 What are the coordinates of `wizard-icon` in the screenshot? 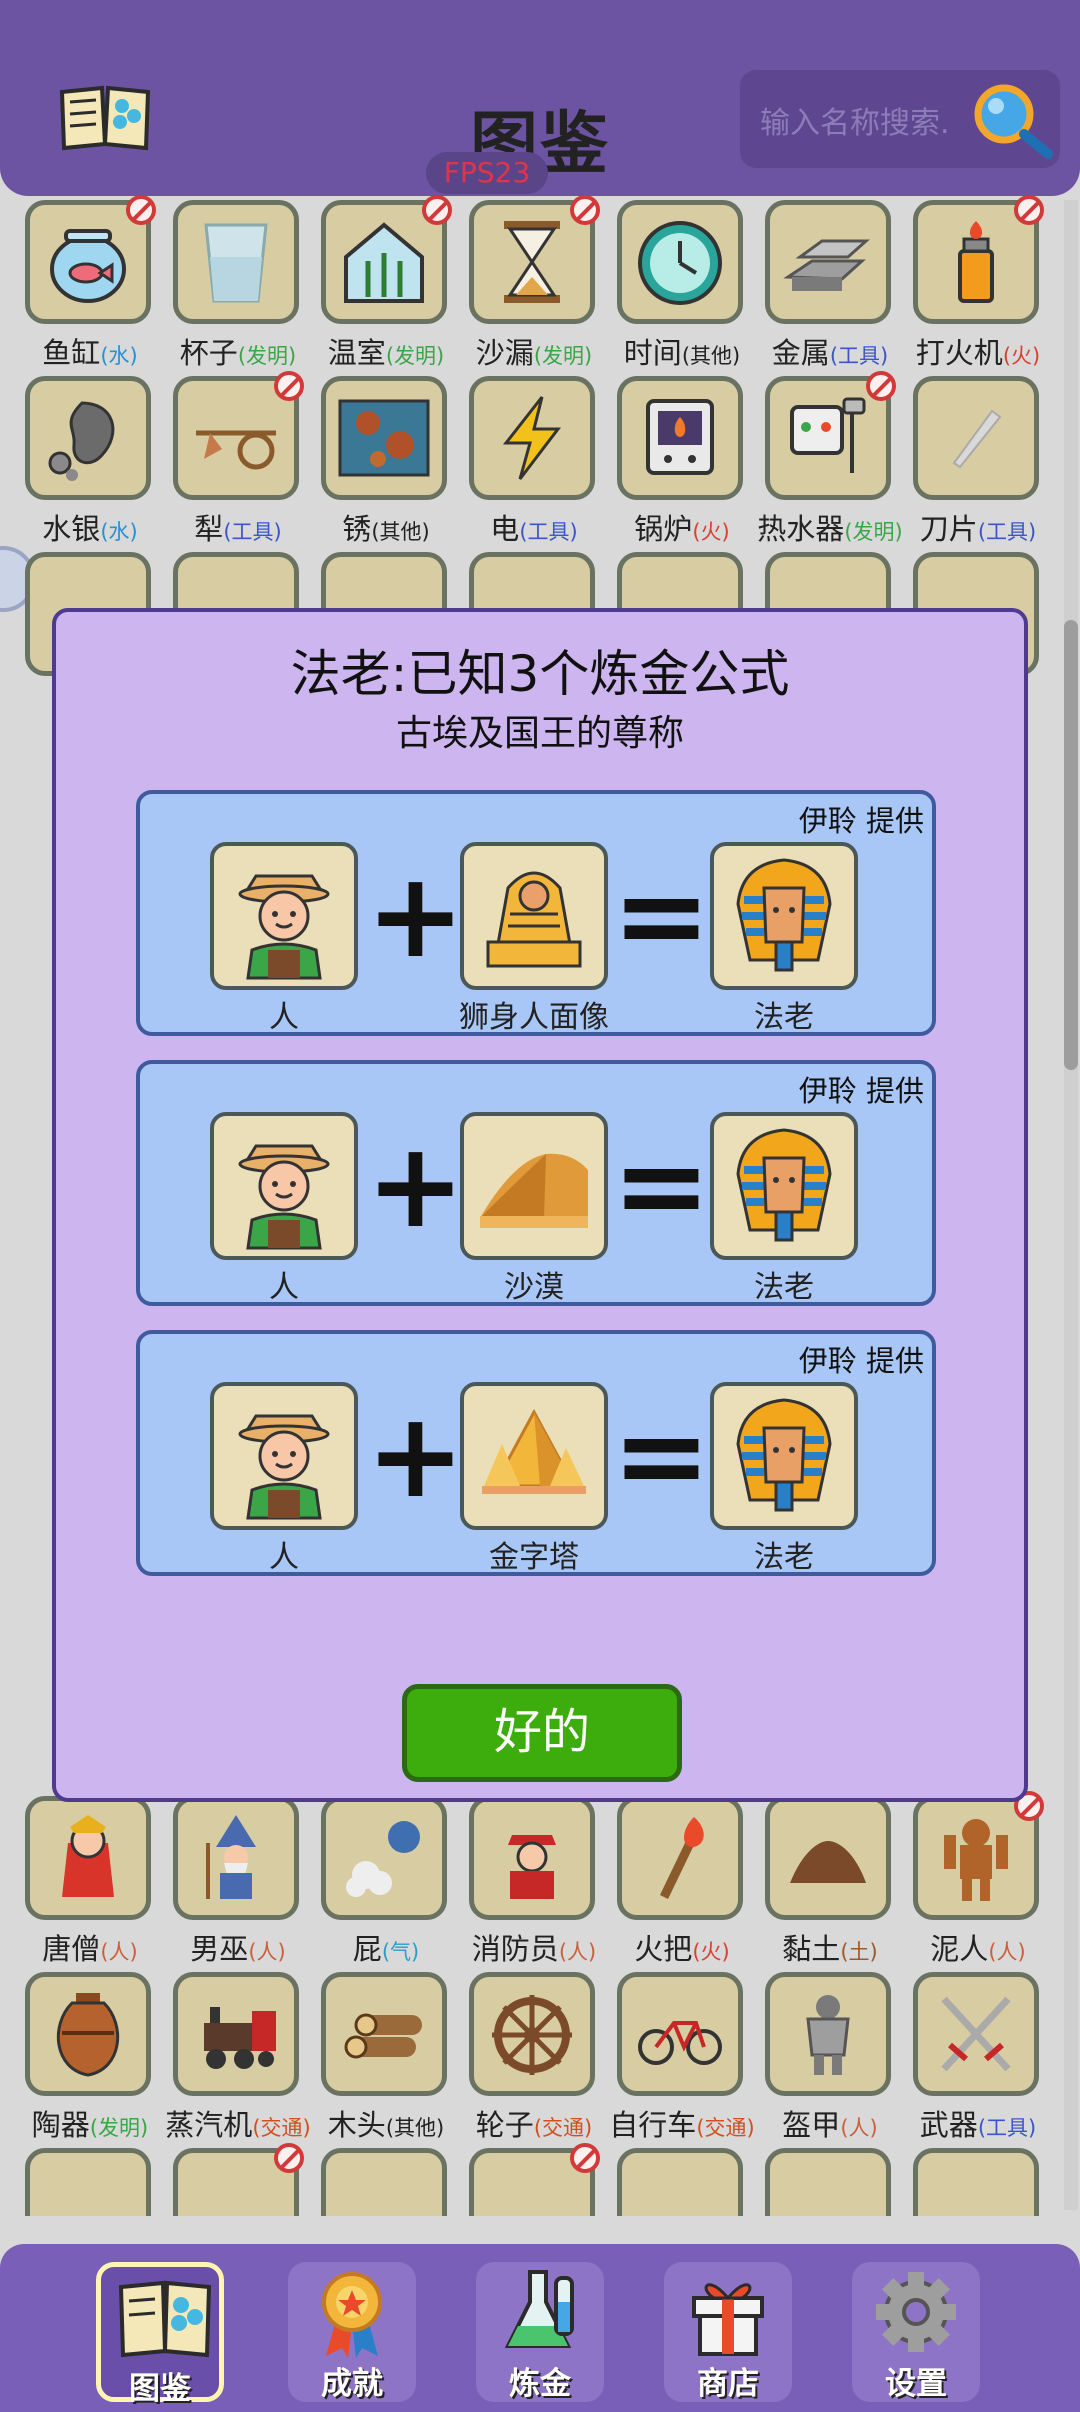 It's located at (231, 1857).